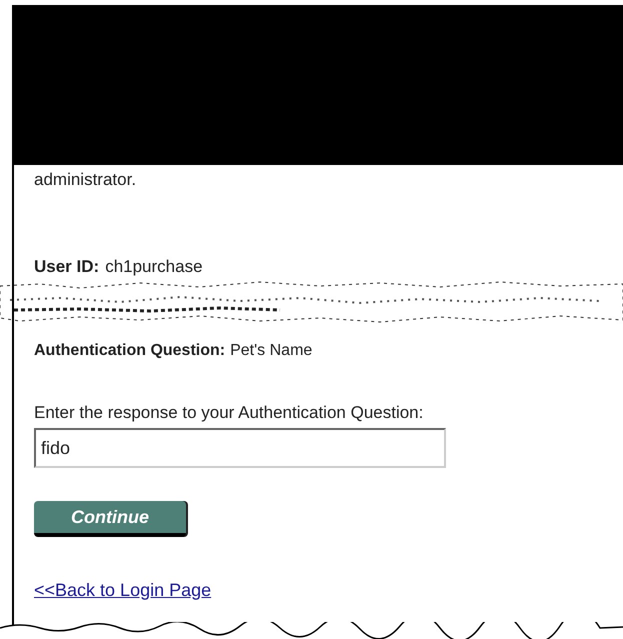 The width and height of the screenshot is (623, 639). What do you see at coordinates (123, 590) in the screenshot?
I see `back-to-login-link: <<Back to Login Page` at bounding box center [123, 590].